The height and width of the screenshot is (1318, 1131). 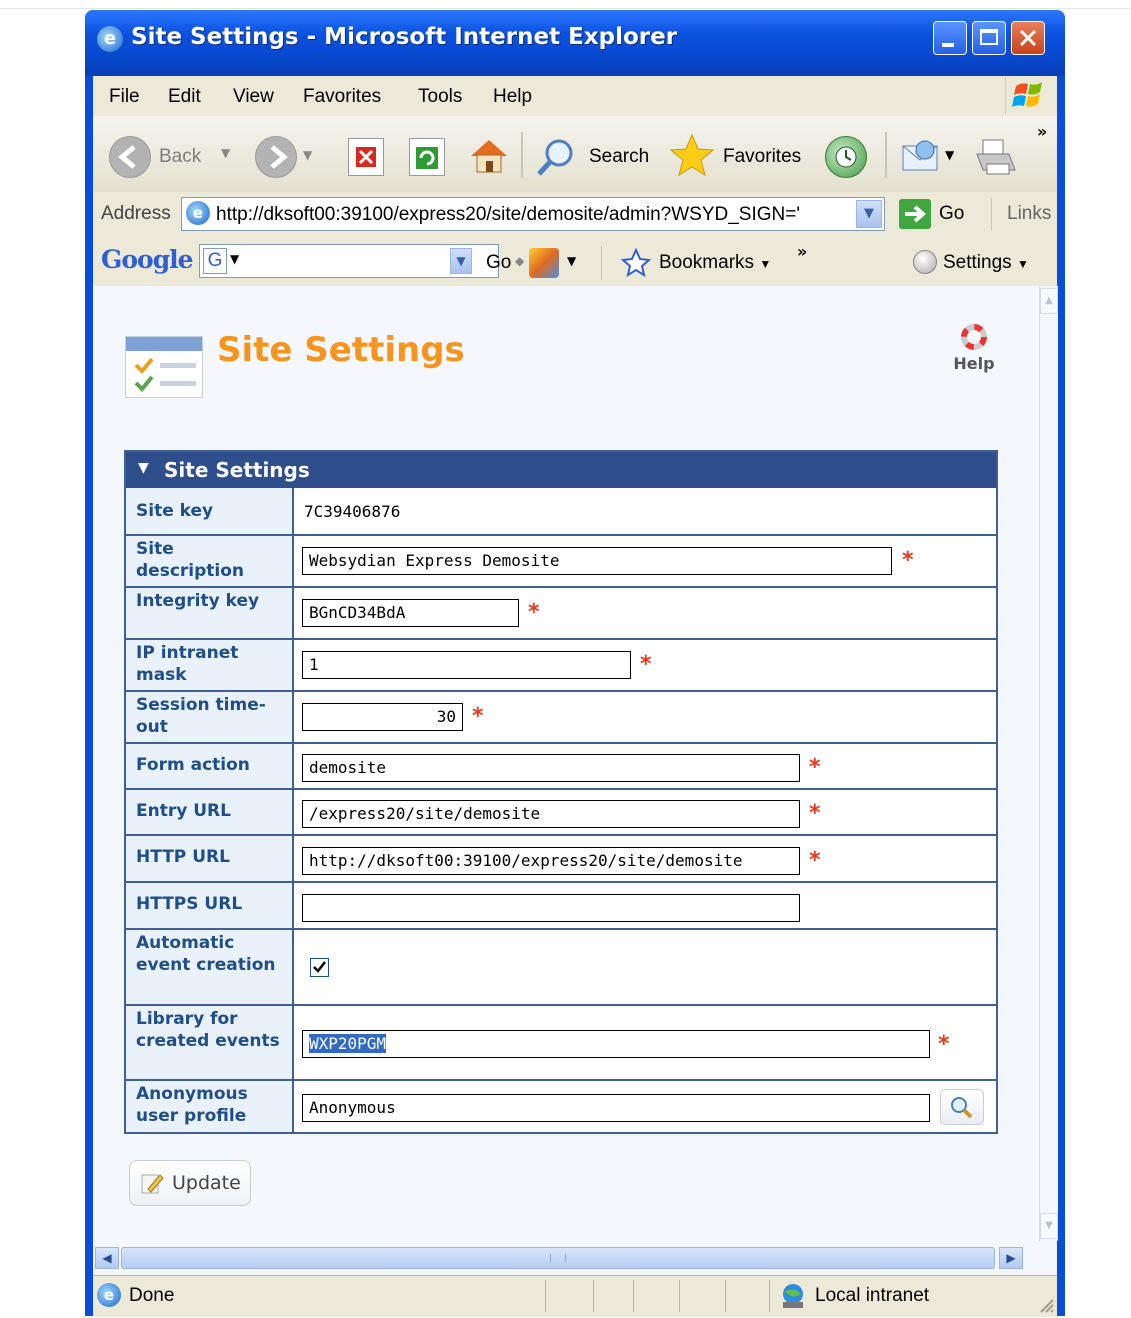 I want to click on site-description-input: Websydian Express Demosite, so click(x=597, y=561).